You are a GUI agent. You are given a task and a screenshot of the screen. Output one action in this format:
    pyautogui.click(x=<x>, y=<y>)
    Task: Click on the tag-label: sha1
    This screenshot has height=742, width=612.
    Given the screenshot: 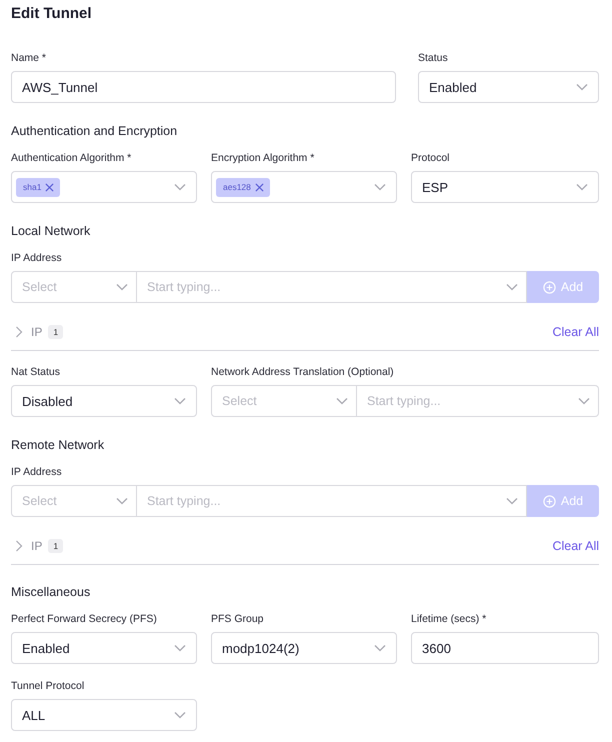 What is the action you would take?
    pyautogui.click(x=32, y=187)
    